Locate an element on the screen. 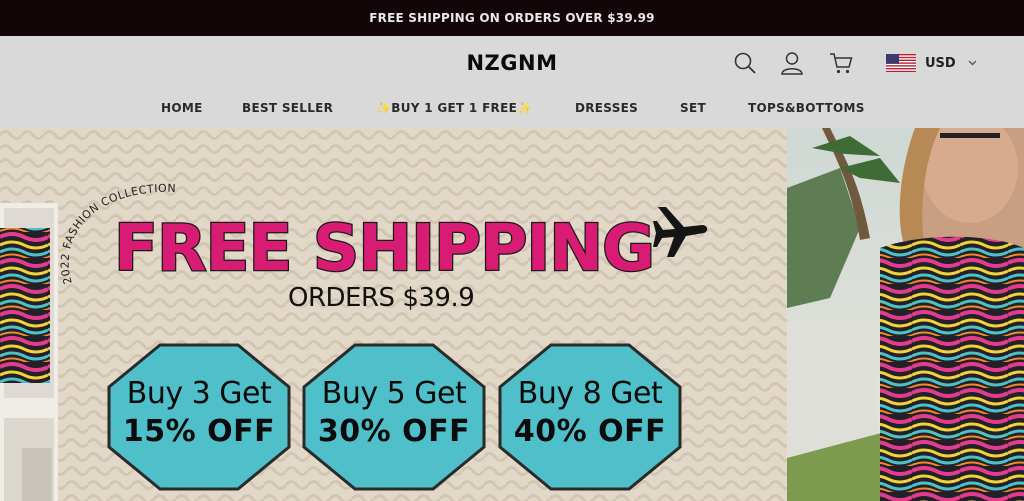  offer-3-line2: 40% OFF is located at coordinates (590, 431).